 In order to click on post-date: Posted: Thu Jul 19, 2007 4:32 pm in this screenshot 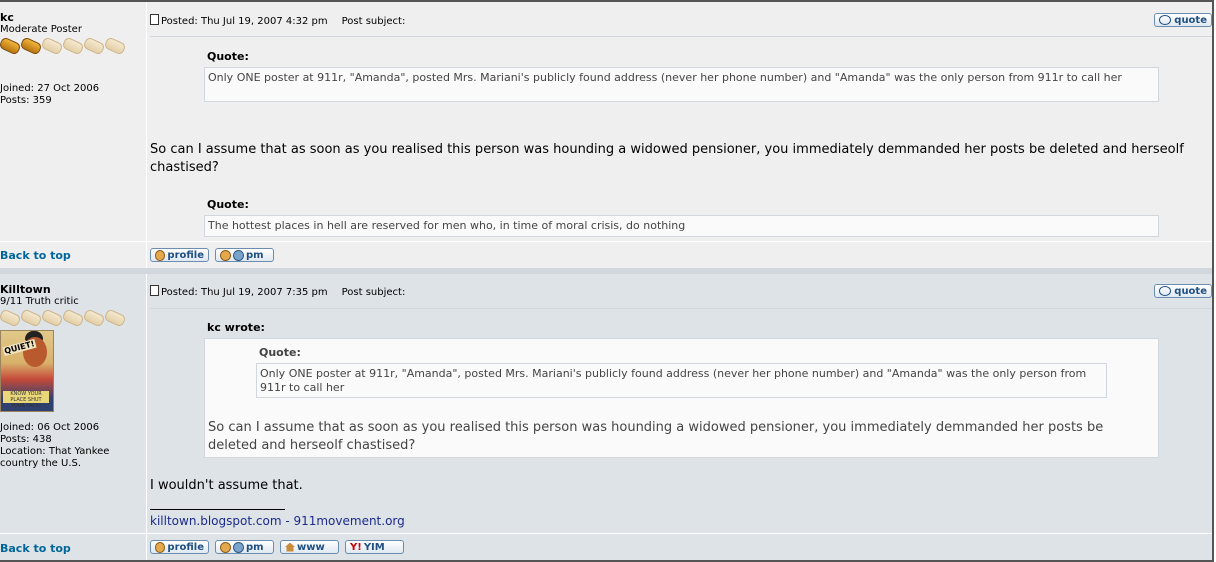, I will do `click(244, 21)`.